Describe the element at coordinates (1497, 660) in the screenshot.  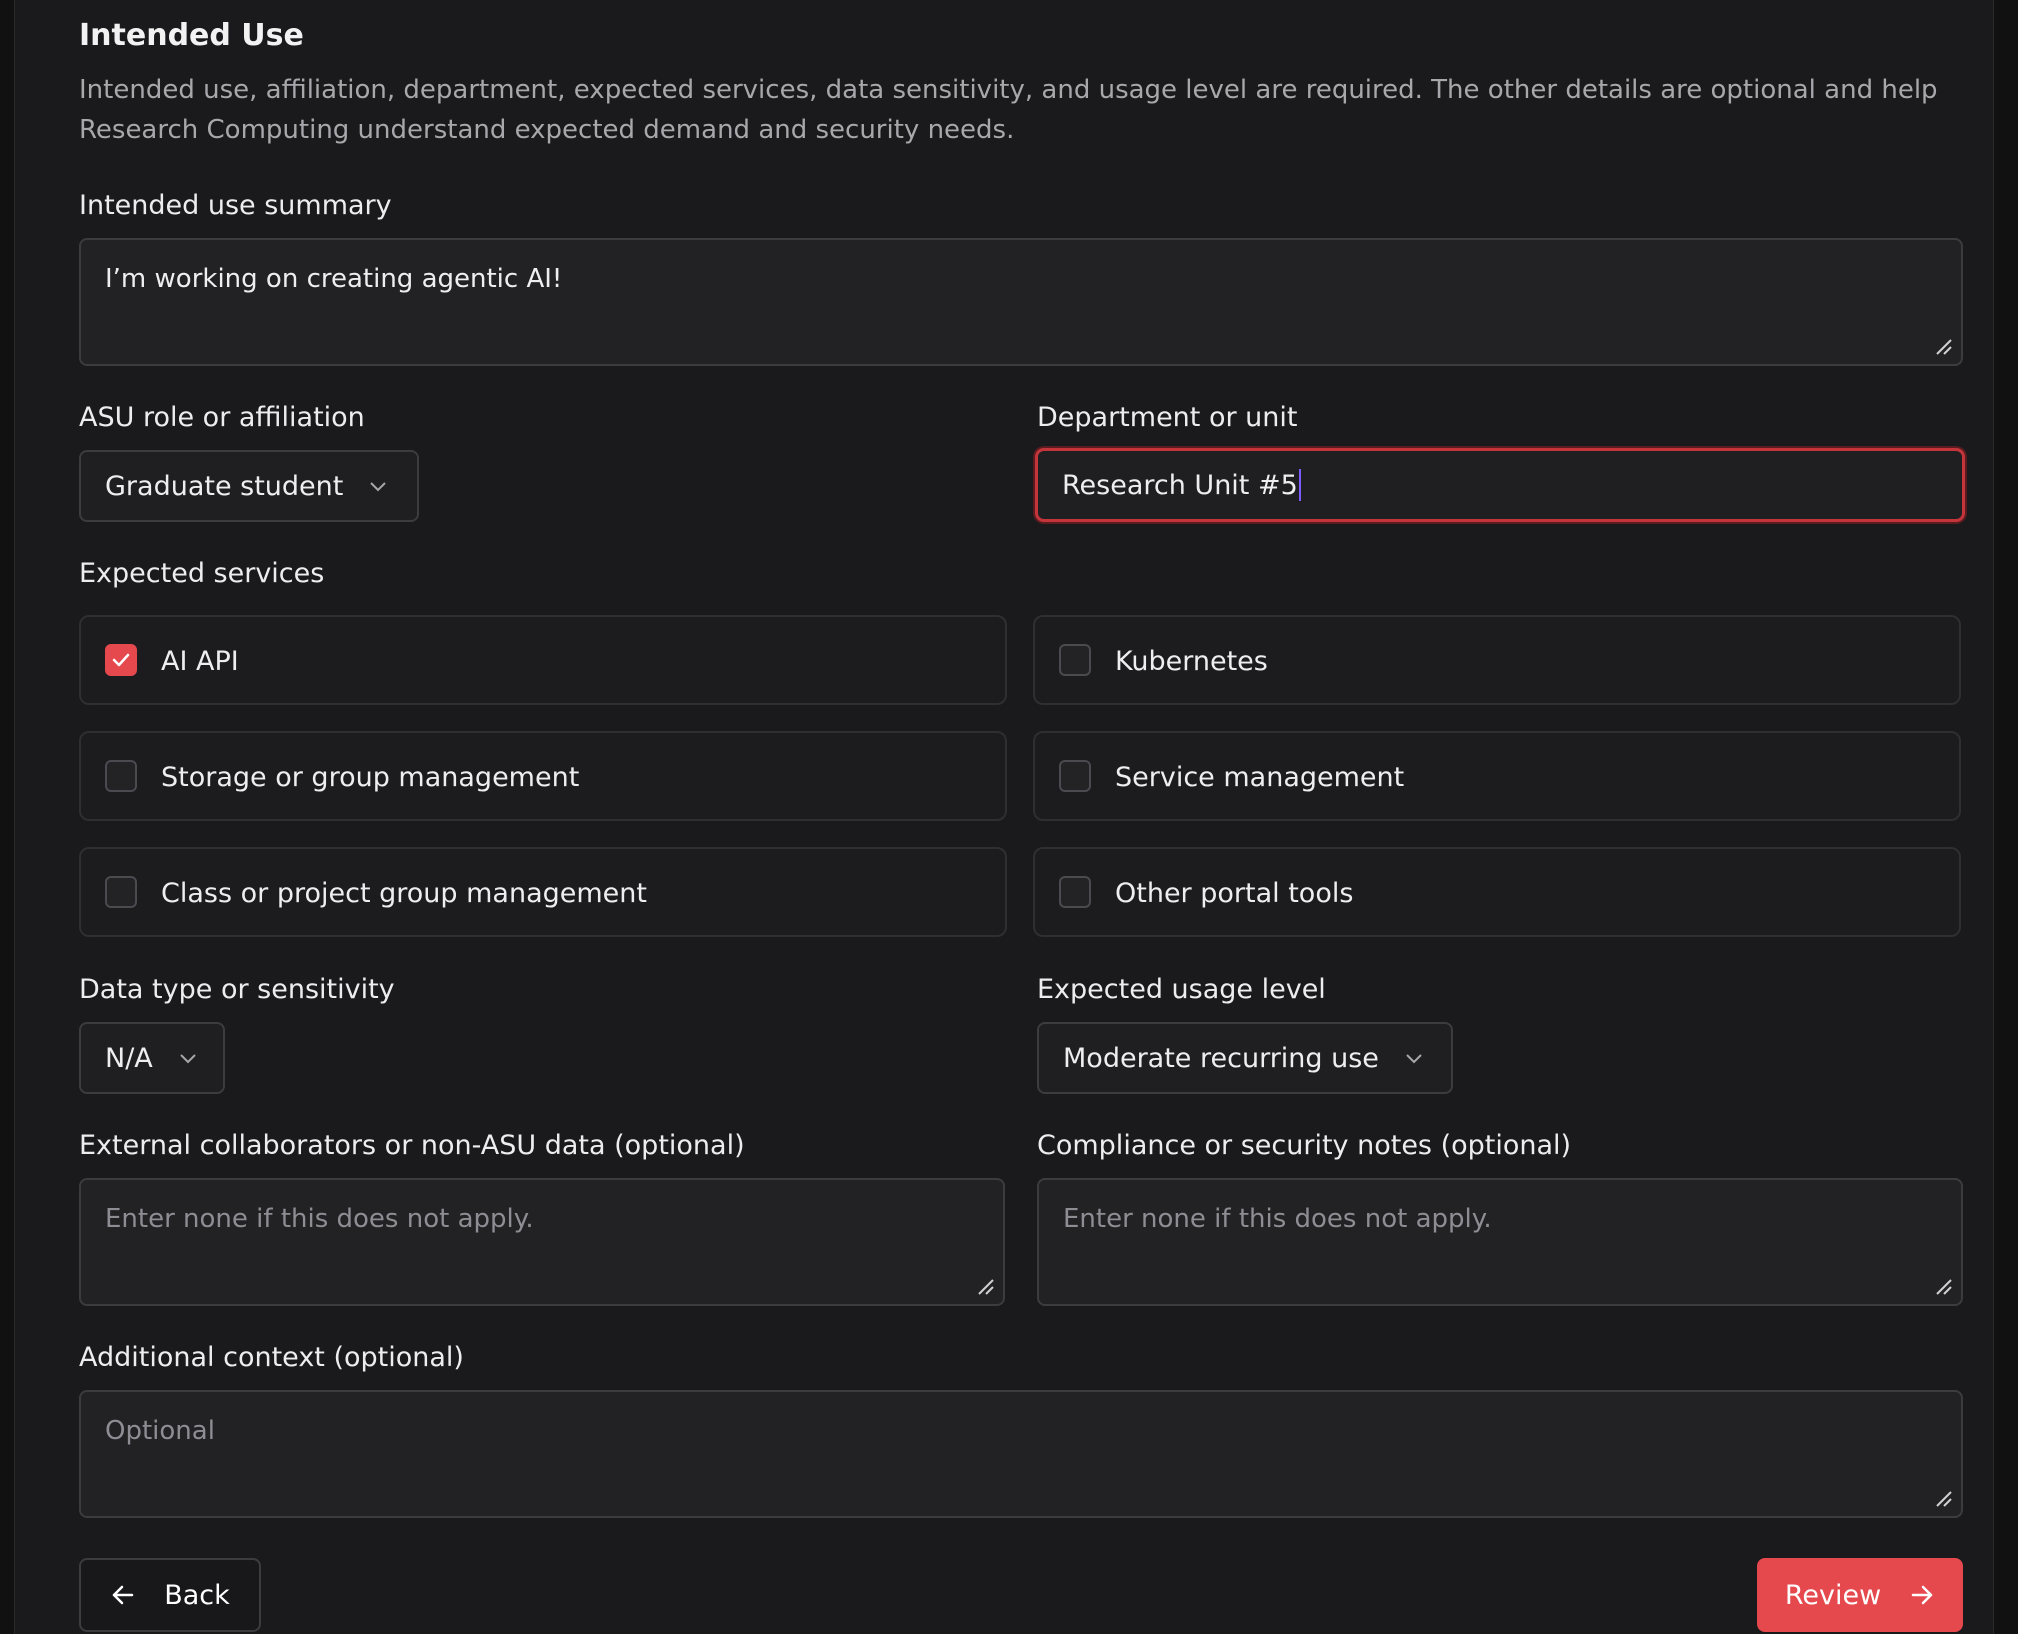
I see `service-option-kubernetes: Kubernetes` at that location.